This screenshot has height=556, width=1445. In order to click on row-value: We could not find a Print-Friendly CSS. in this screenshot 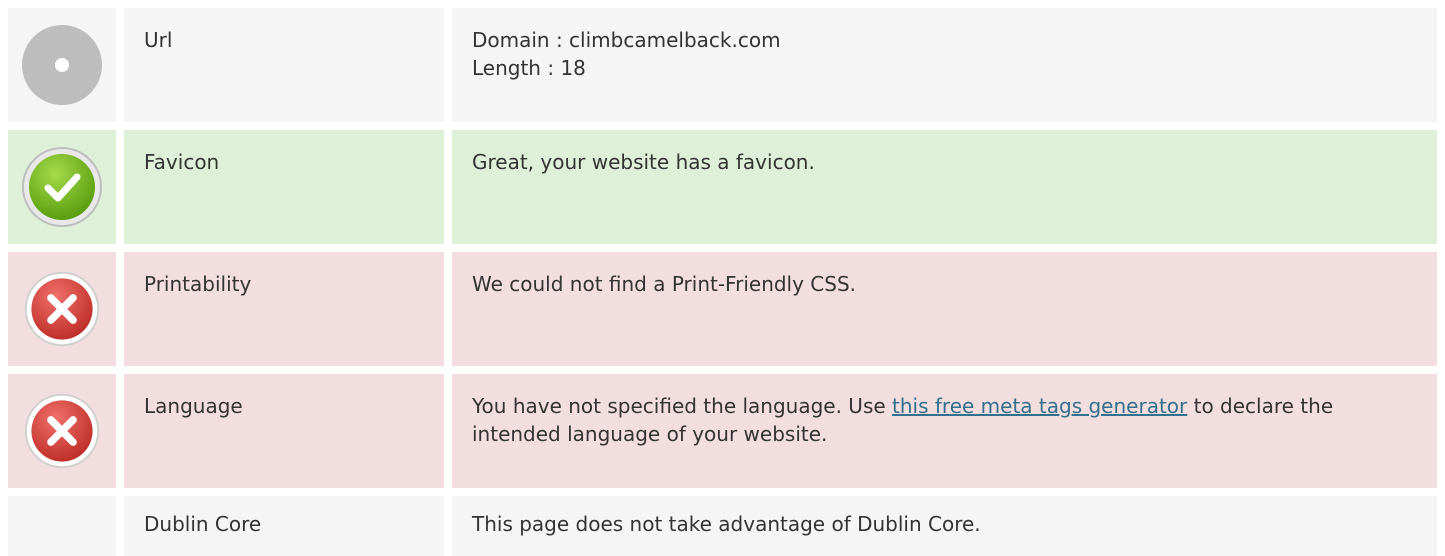, I will do `click(944, 309)`.